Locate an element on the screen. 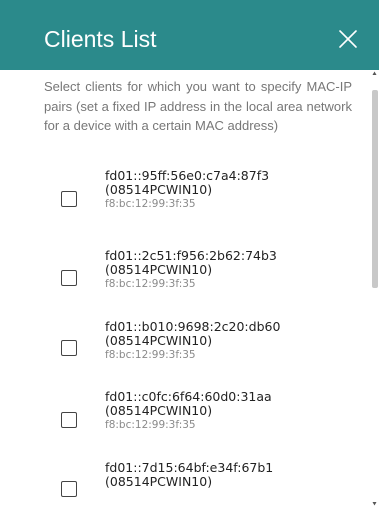 This screenshot has height=510, width=379. client-ip: fd01::b010:9698:2c20:db60 is located at coordinates (193, 326).